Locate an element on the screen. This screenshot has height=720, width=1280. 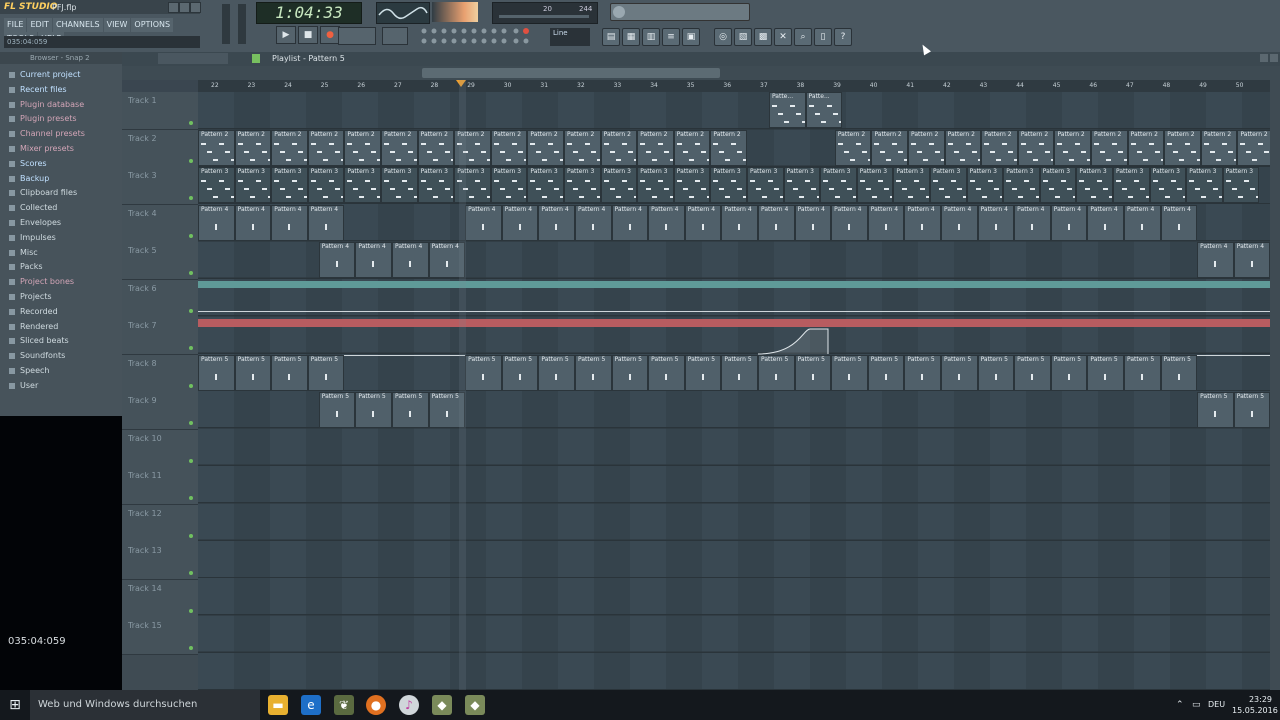
browser-item: Channel presets is located at coordinates (63, 134).